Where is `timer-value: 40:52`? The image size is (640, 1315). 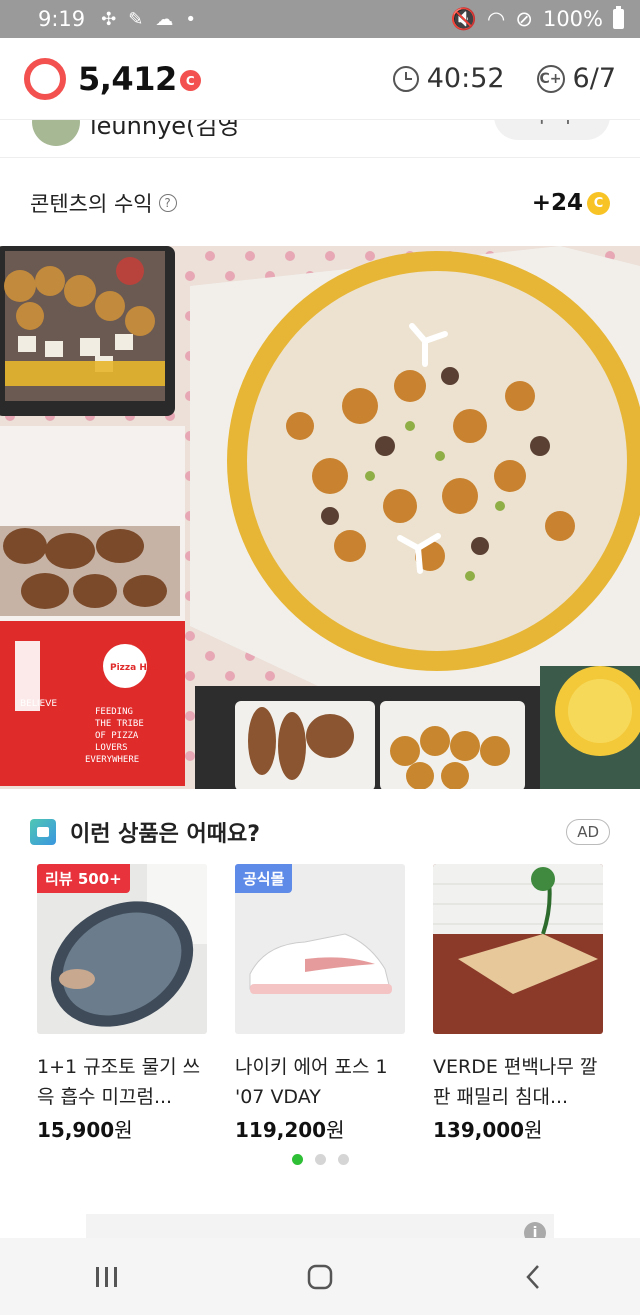 timer-value: 40:52 is located at coordinates (465, 78).